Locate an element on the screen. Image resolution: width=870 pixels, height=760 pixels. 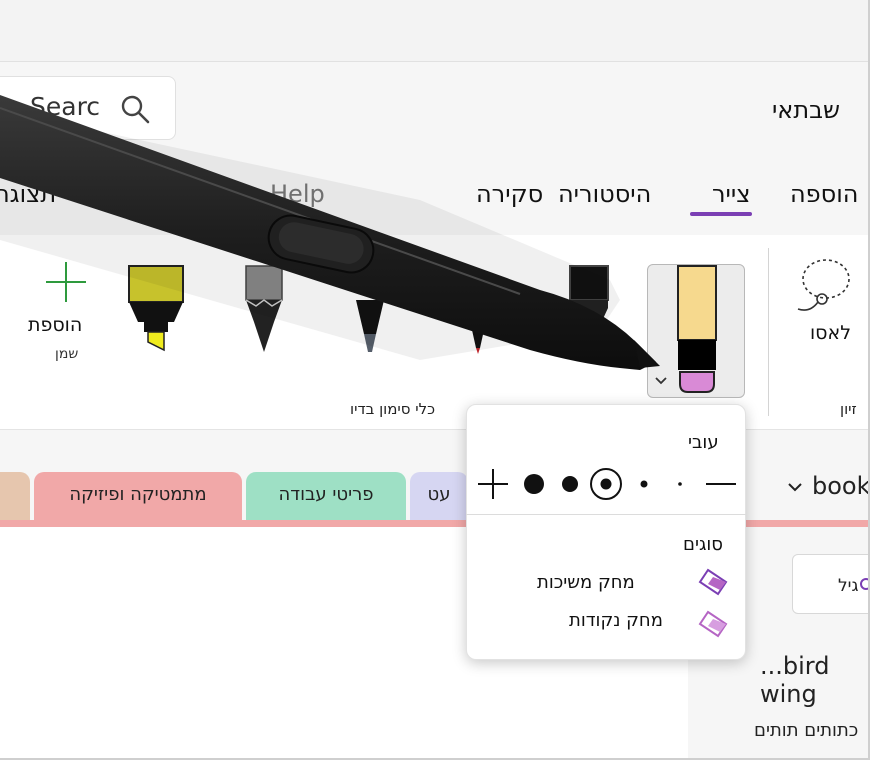
point-eraser-option: מחק נקודות is located at coordinates (616, 620).